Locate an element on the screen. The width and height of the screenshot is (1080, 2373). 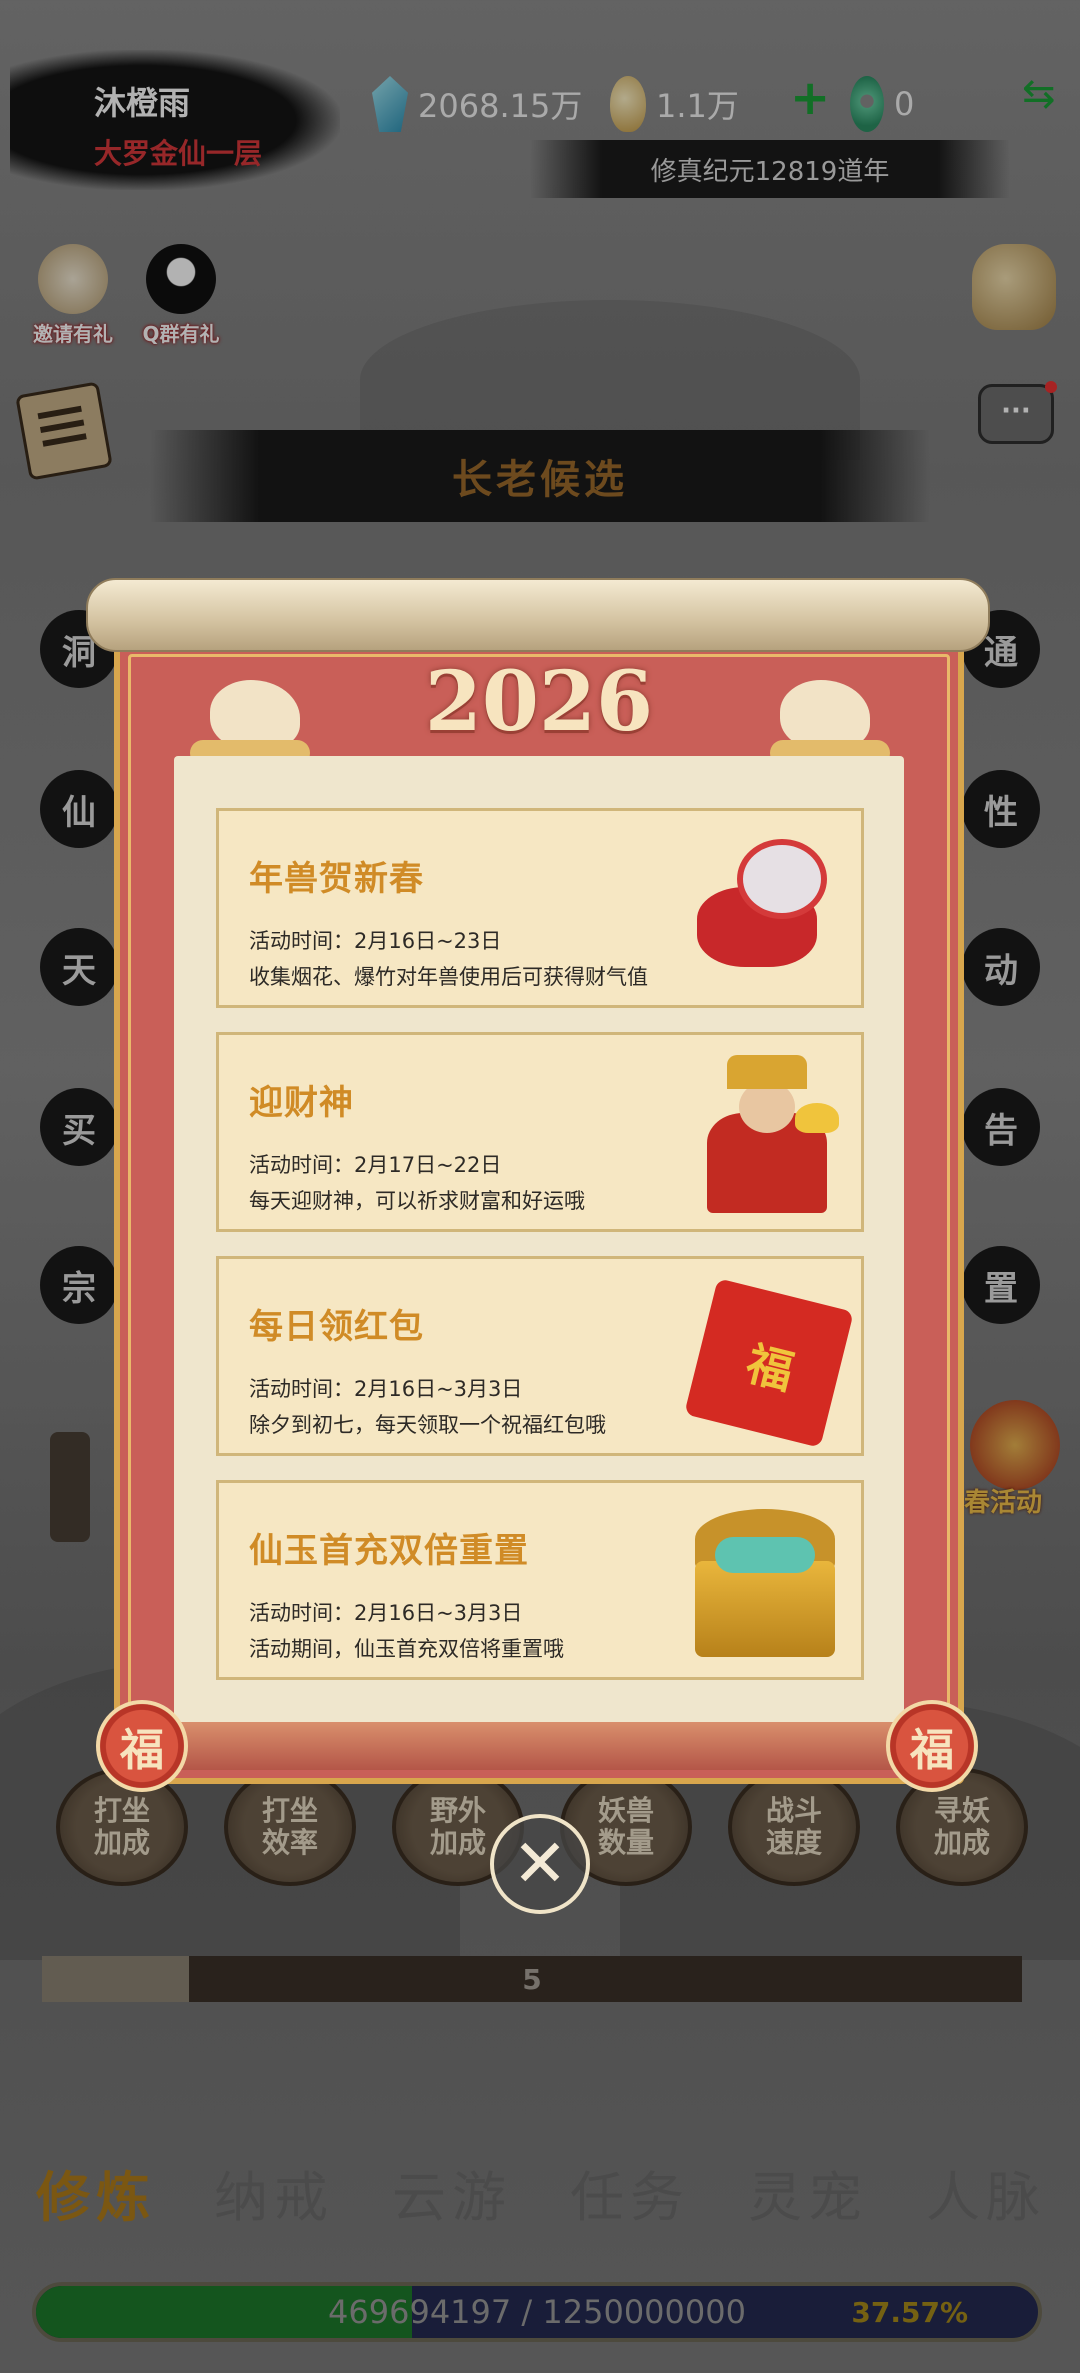
event-title: 每日领红包 is located at coordinates (336, 1327).